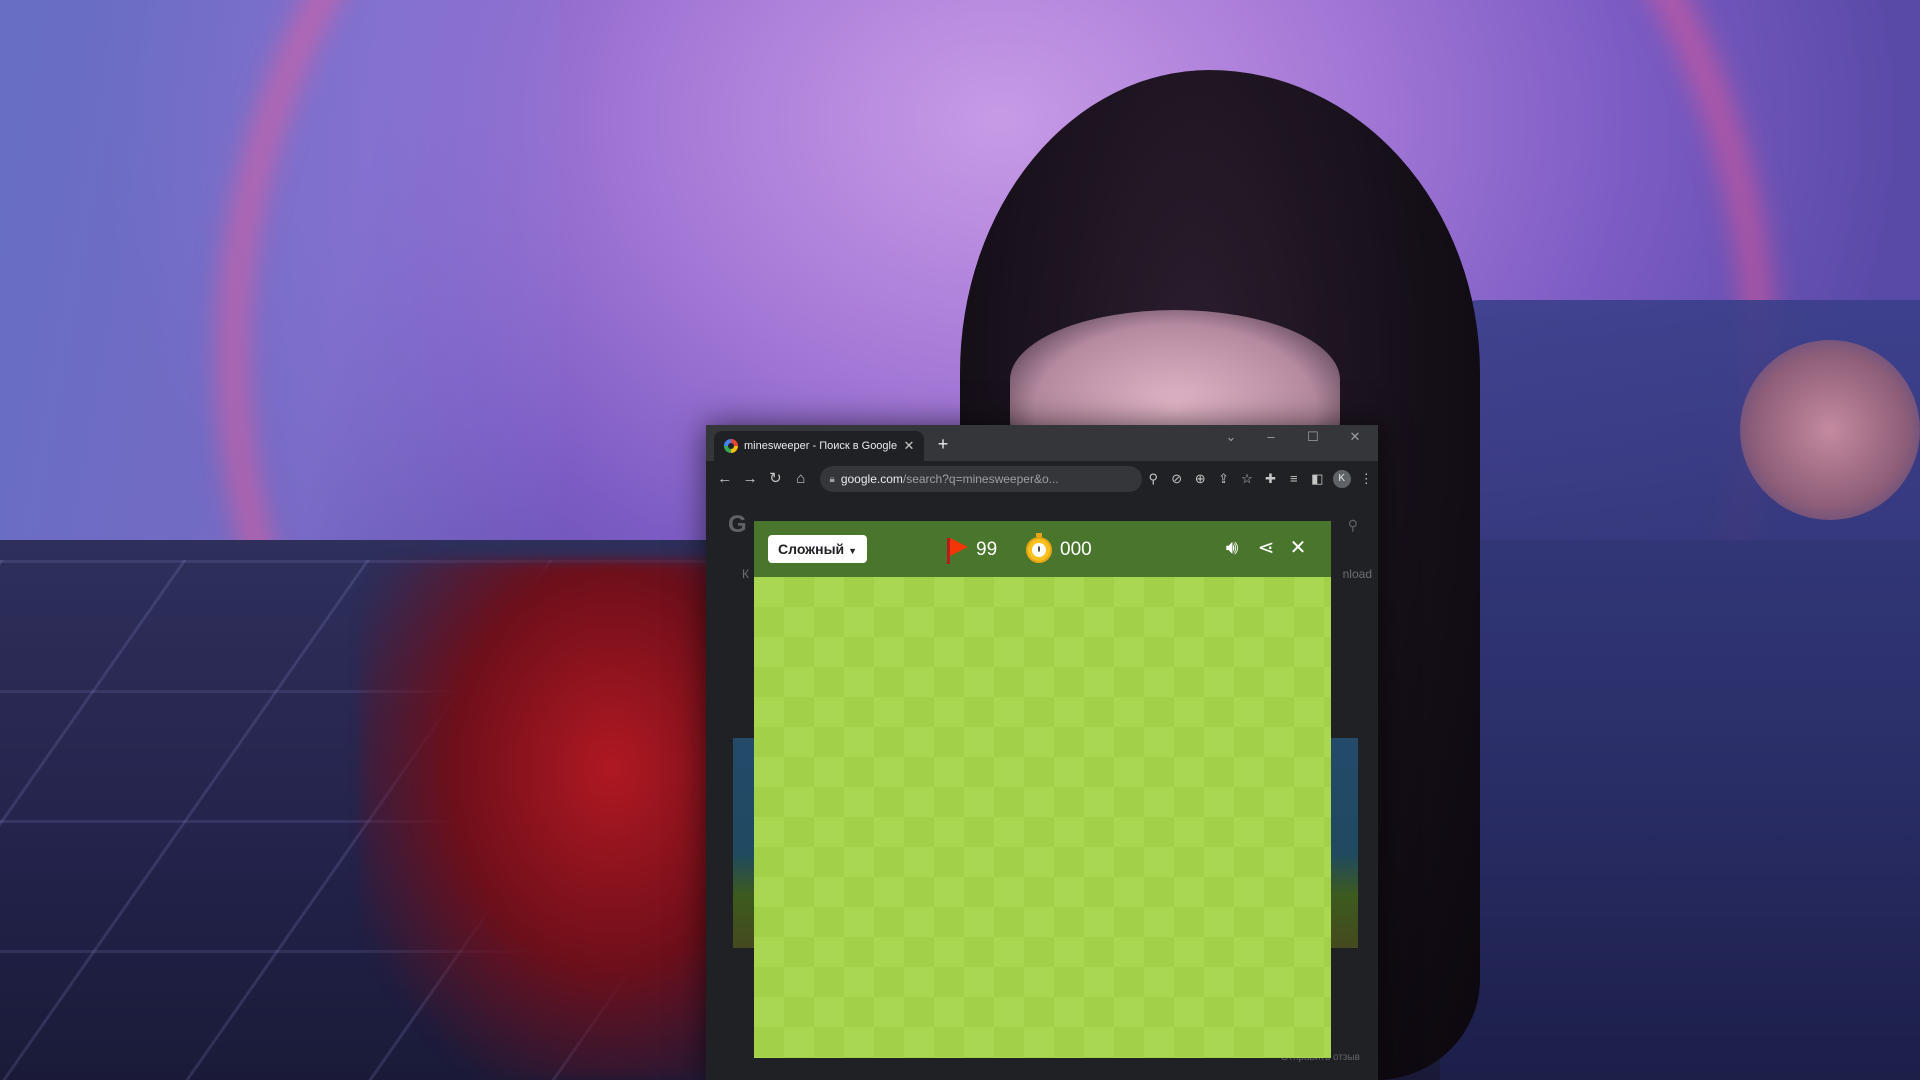 The image size is (1920, 1080). Describe the element at coordinates (745, 574) in the screenshot. I see `results-tab-fragment: К` at that location.